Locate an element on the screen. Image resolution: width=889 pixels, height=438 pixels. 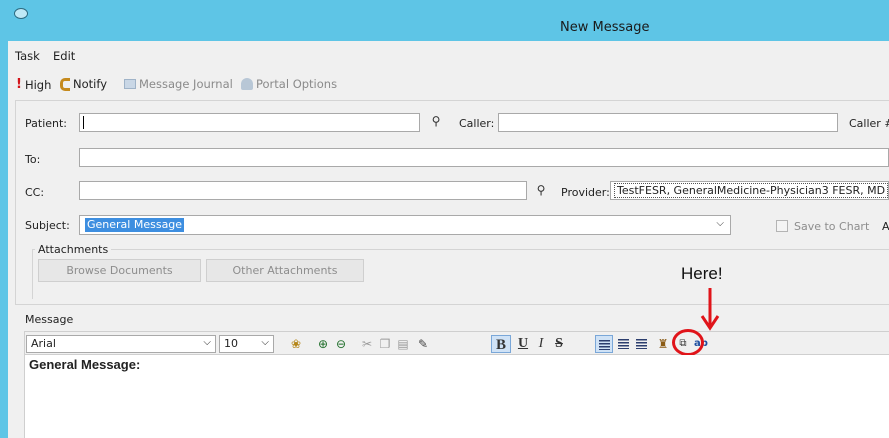
journal-icon is located at coordinates (130, 84).